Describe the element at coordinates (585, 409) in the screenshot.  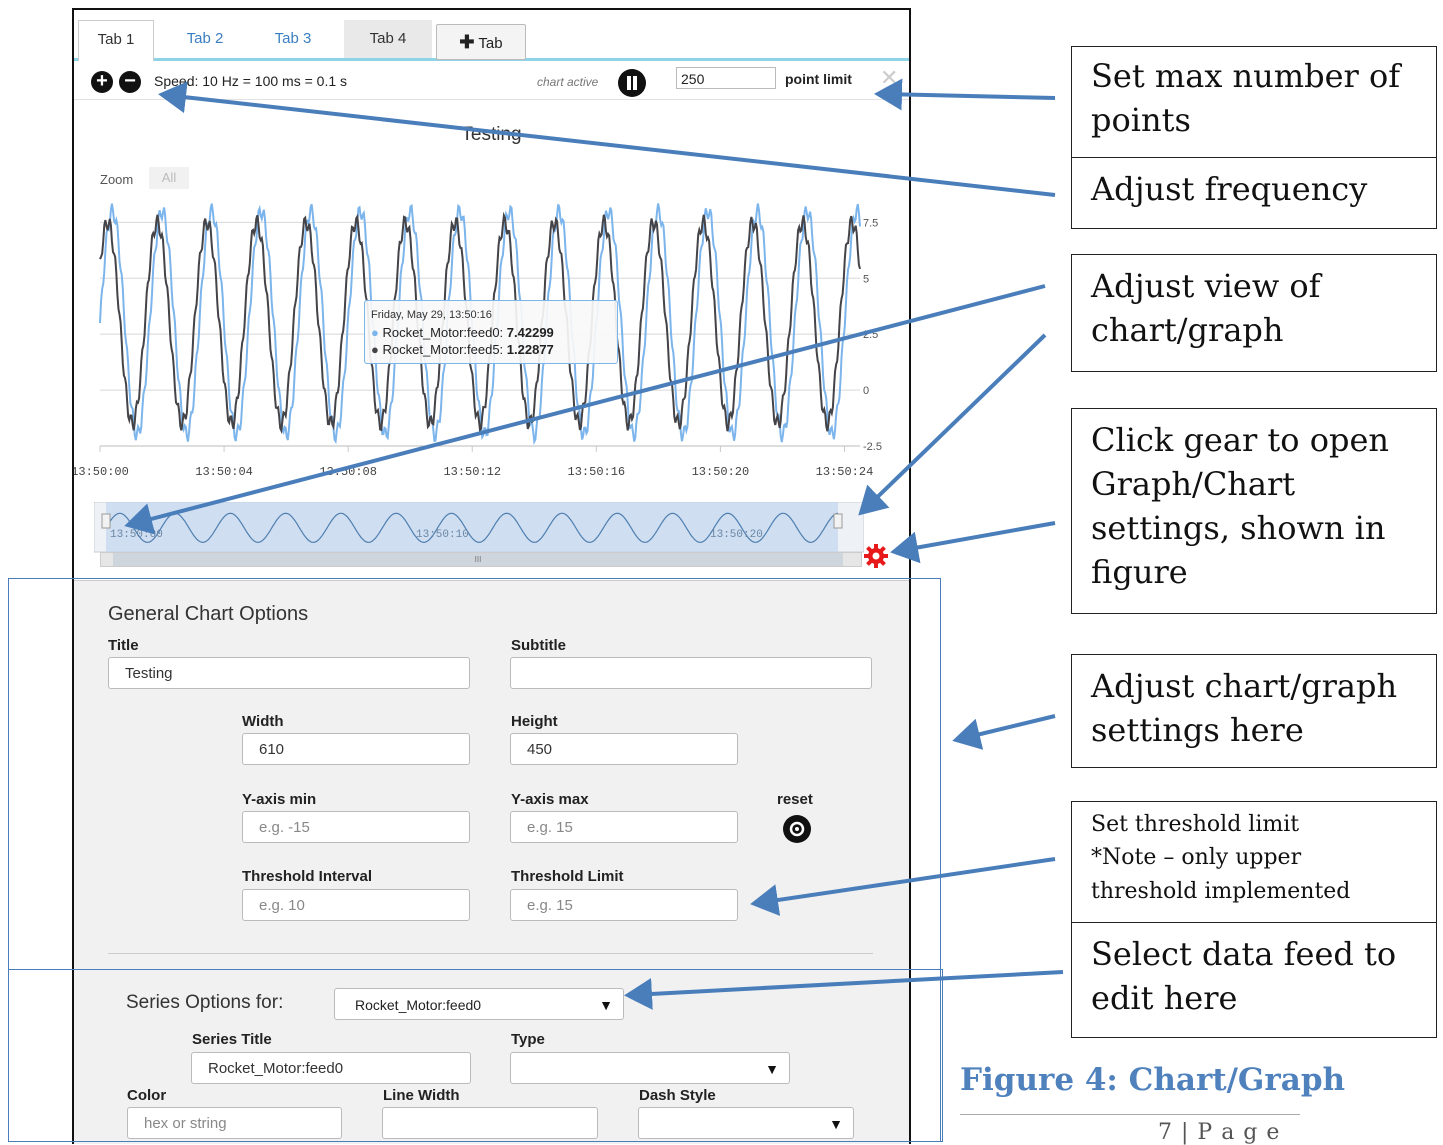
I see `arrow-view-left` at that location.